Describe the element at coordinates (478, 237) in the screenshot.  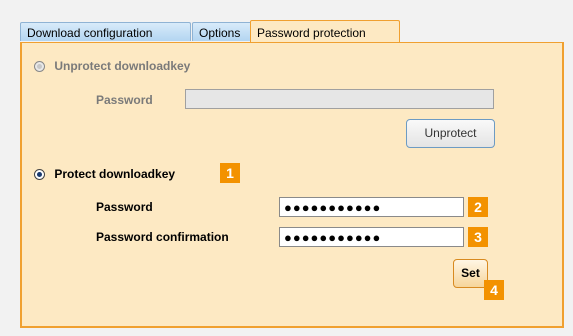
I see `callout-badge-3: 3` at that location.